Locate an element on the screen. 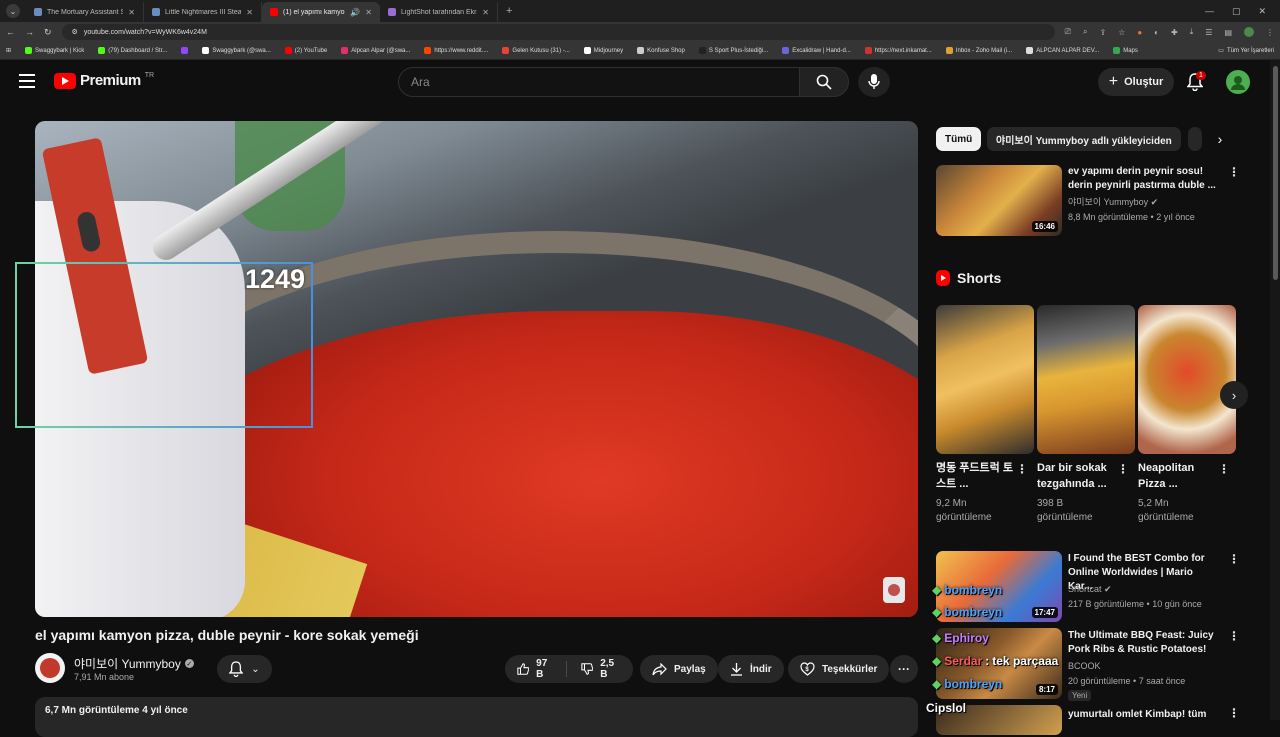 This screenshot has height=737, width=1280. forward-icon: → is located at coordinates (29, 32).